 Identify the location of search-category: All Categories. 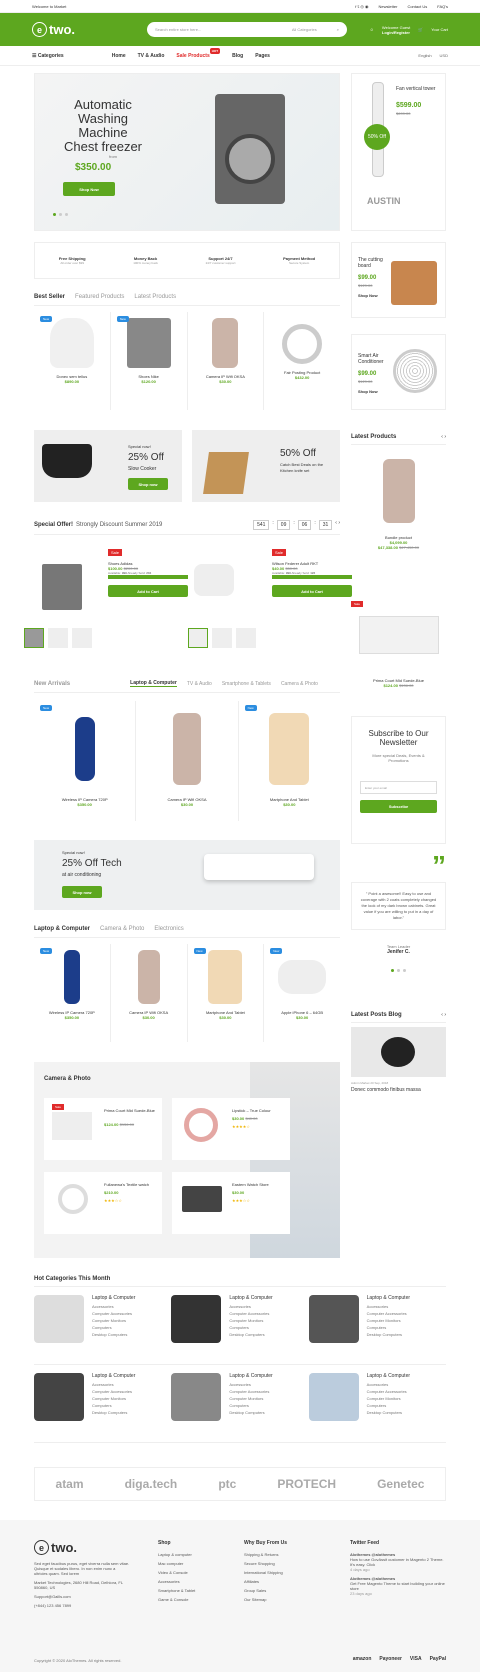
(304, 29).